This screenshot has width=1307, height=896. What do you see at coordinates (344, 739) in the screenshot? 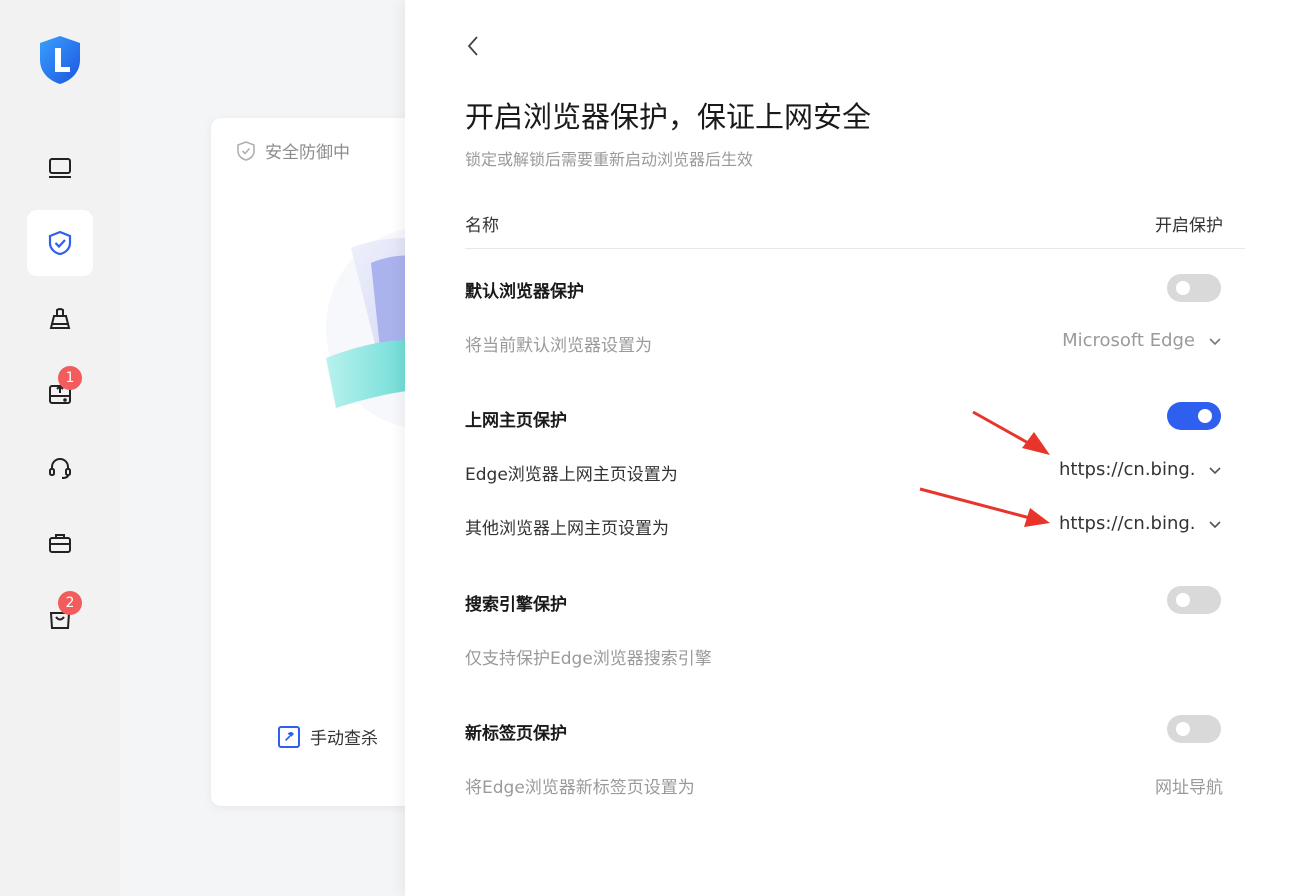
I see `manual-scan-label: 手动查杀` at bounding box center [344, 739].